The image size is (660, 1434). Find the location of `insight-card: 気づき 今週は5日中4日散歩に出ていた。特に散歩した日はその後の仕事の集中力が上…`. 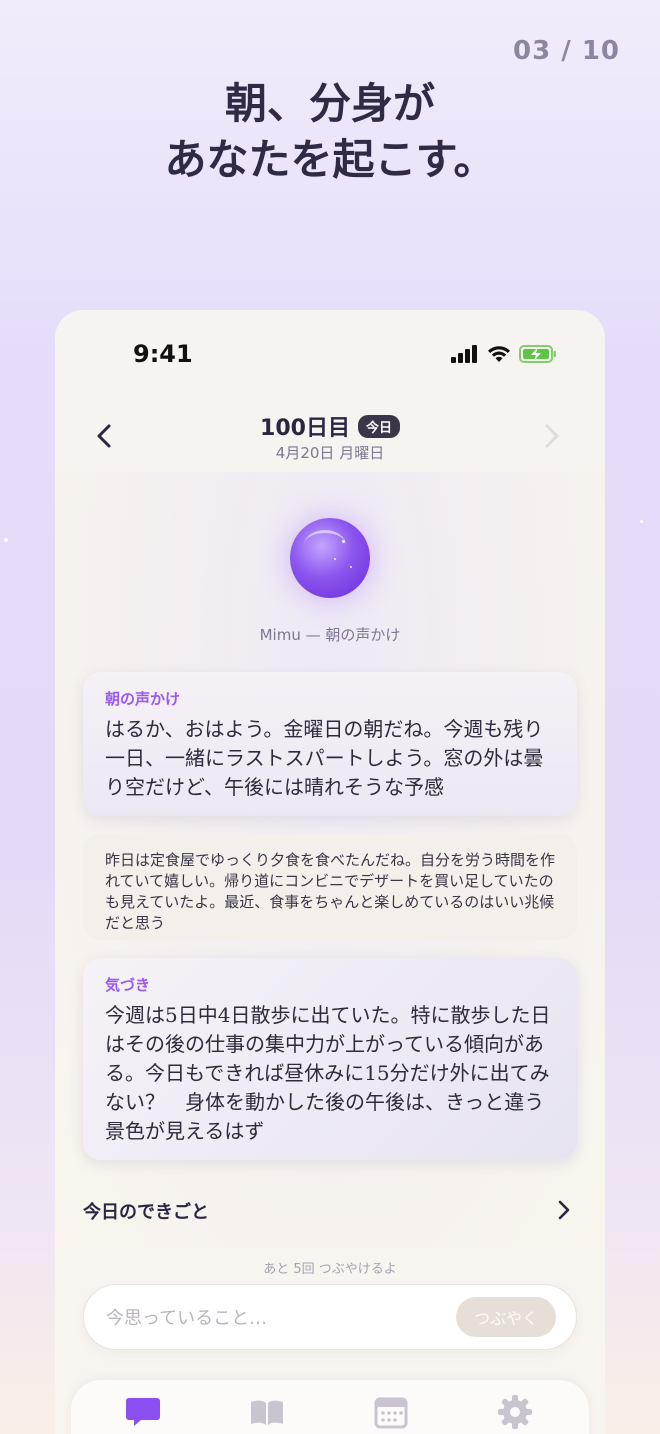

insight-card: 気づき 今週は5日中4日散歩に出ていた。特に散歩した日はその後の仕事の集中力が上… is located at coordinates (330, 1059).